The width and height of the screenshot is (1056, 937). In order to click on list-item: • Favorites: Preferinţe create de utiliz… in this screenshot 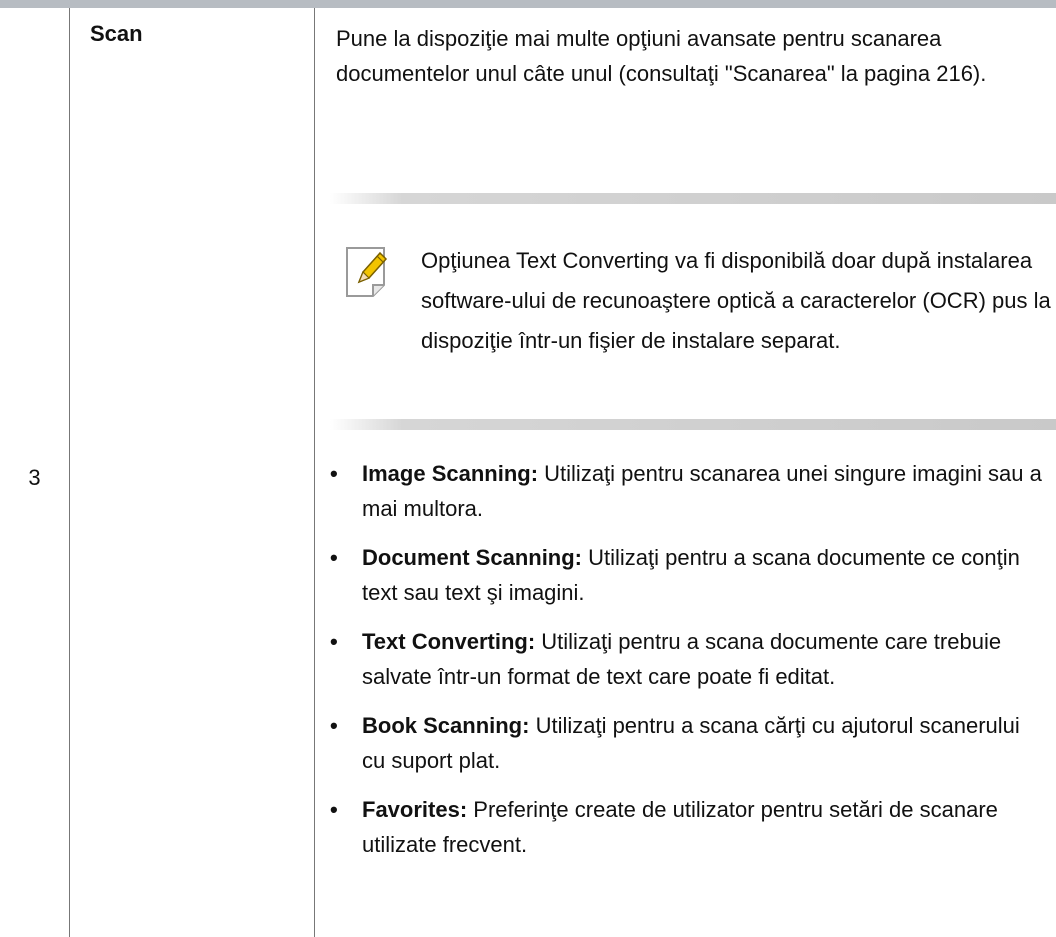, I will do `click(689, 827)`.